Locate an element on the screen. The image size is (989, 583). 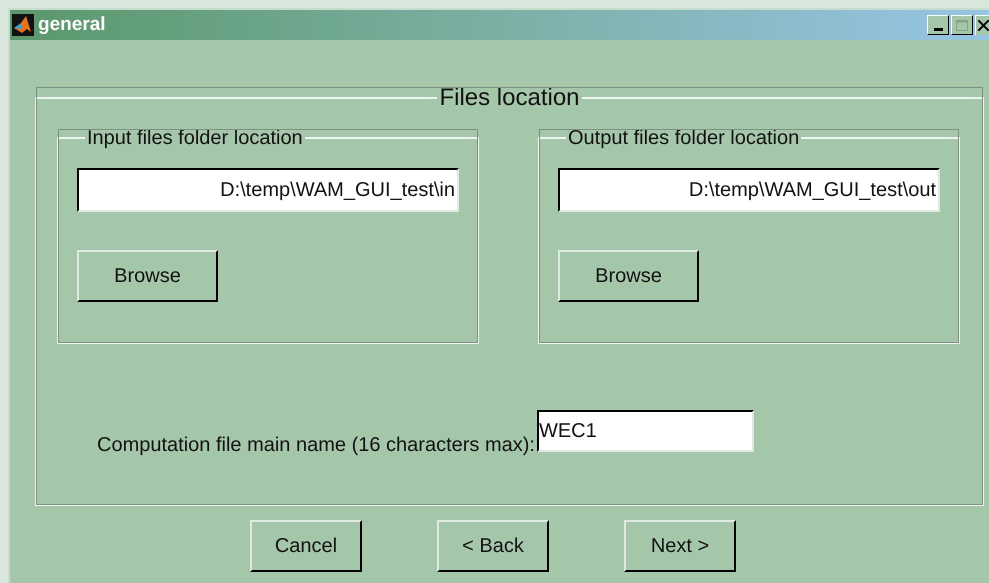
folder-path-field: D:\temp\WAM_GUI_test\in is located at coordinates (268, 190).